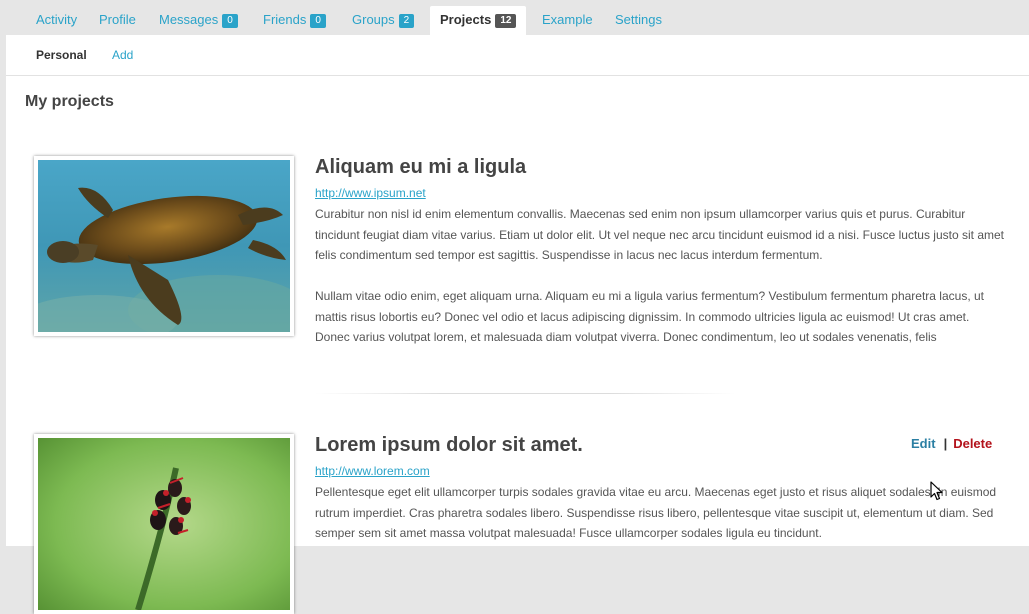  I want to click on subnav-add: Add, so click(122, 55).